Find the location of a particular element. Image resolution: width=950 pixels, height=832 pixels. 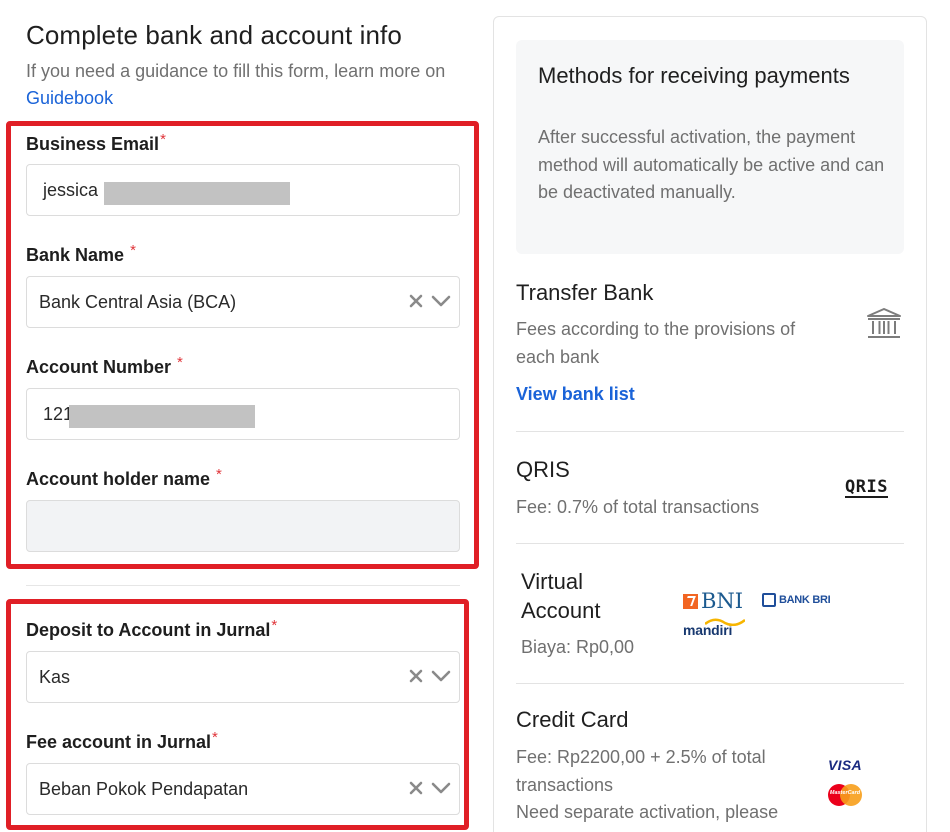

business-email-field: jessica is located at coordinates (243, 190).